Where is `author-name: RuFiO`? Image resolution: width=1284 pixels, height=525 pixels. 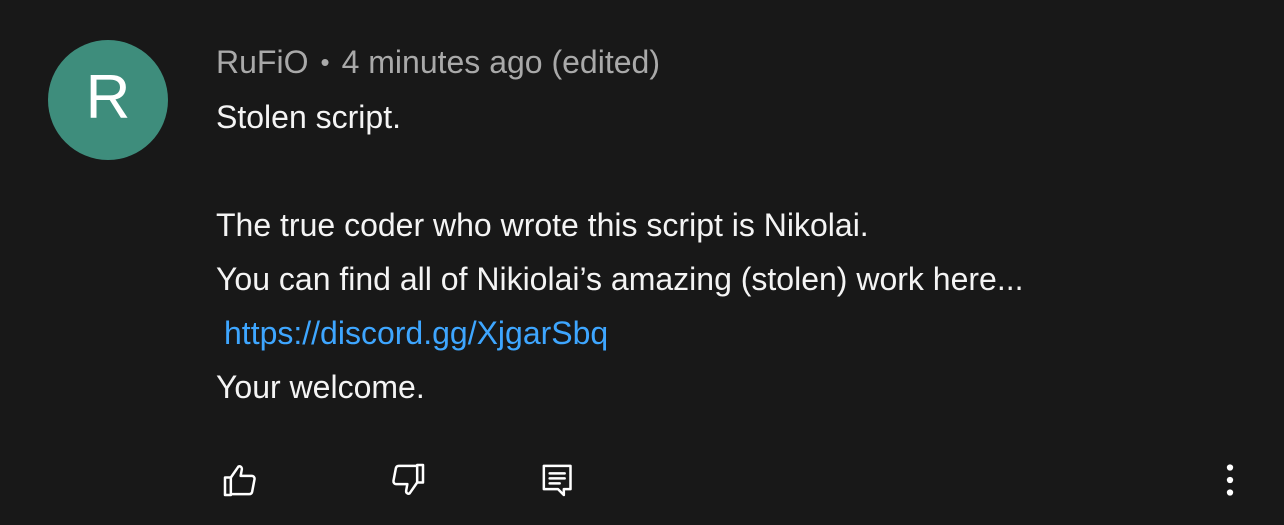
author-name: RuFiO is located at coordinates (262, 62).